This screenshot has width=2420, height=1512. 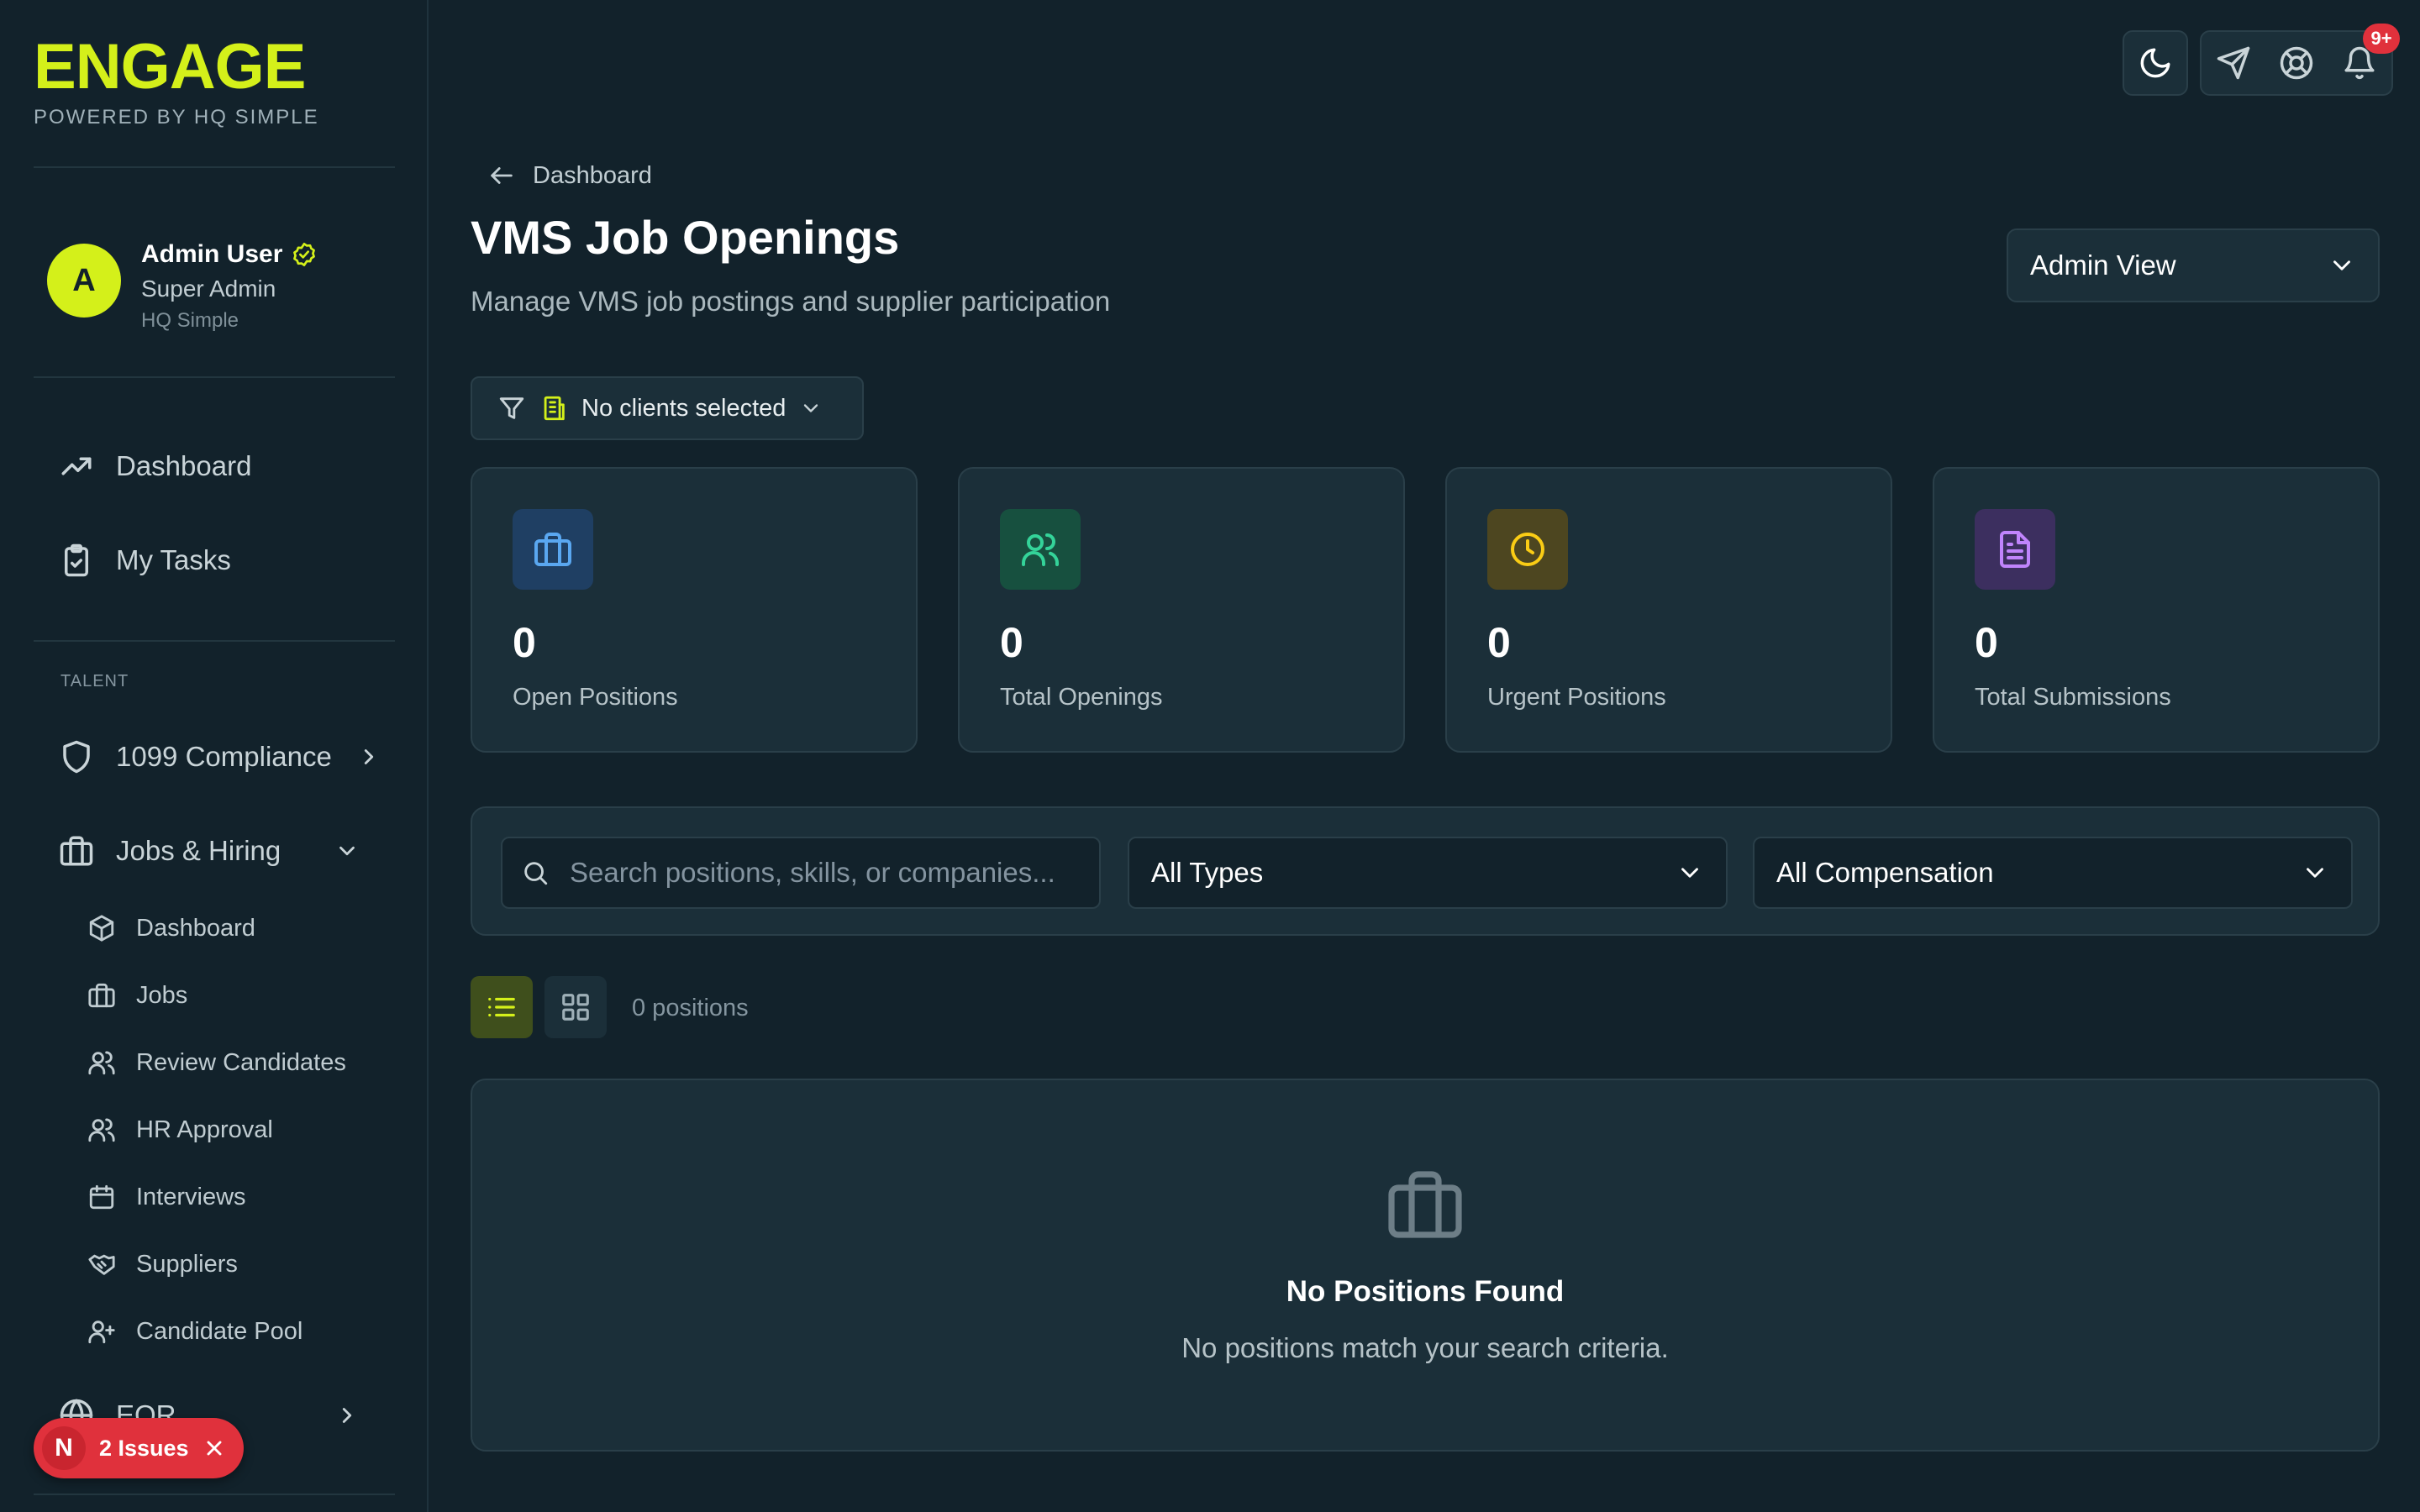 I want to click on stat-card-urgent-positions: 0 Urgent Positions, so click(x=1668, y=610).